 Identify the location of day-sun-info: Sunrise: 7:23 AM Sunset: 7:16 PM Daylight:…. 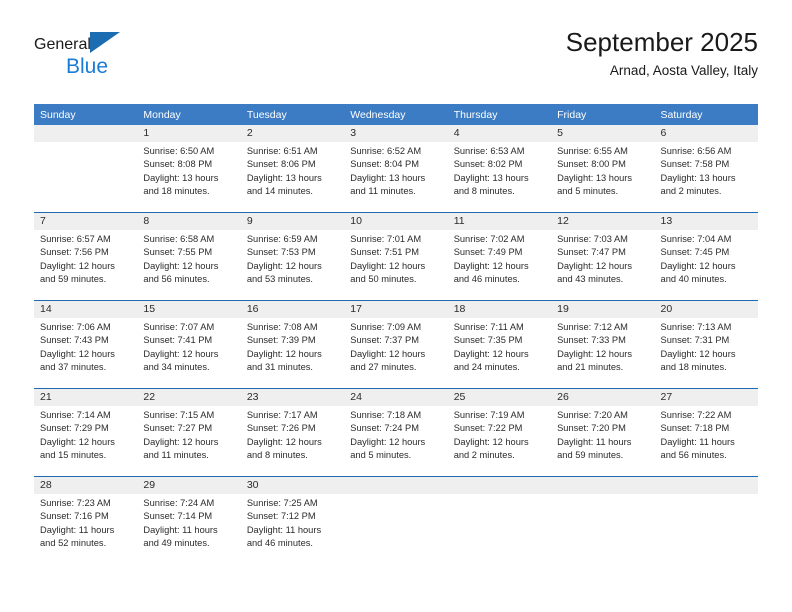
(85, 522).